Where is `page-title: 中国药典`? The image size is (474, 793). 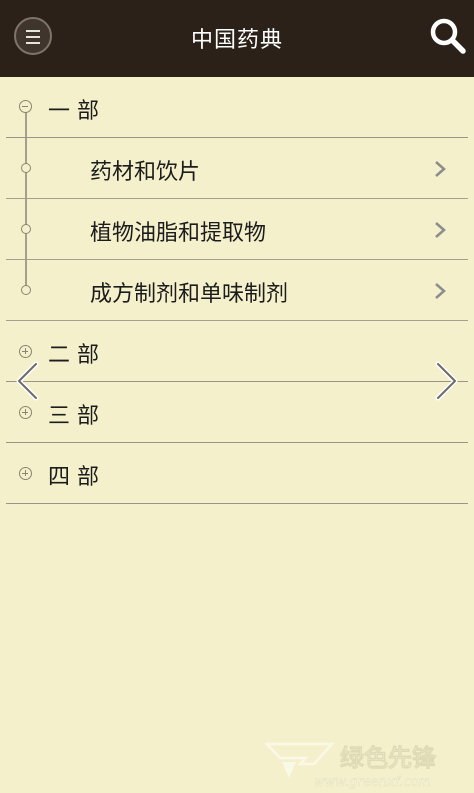 page-title: 中国药典 is located at coordinates (236, 40).